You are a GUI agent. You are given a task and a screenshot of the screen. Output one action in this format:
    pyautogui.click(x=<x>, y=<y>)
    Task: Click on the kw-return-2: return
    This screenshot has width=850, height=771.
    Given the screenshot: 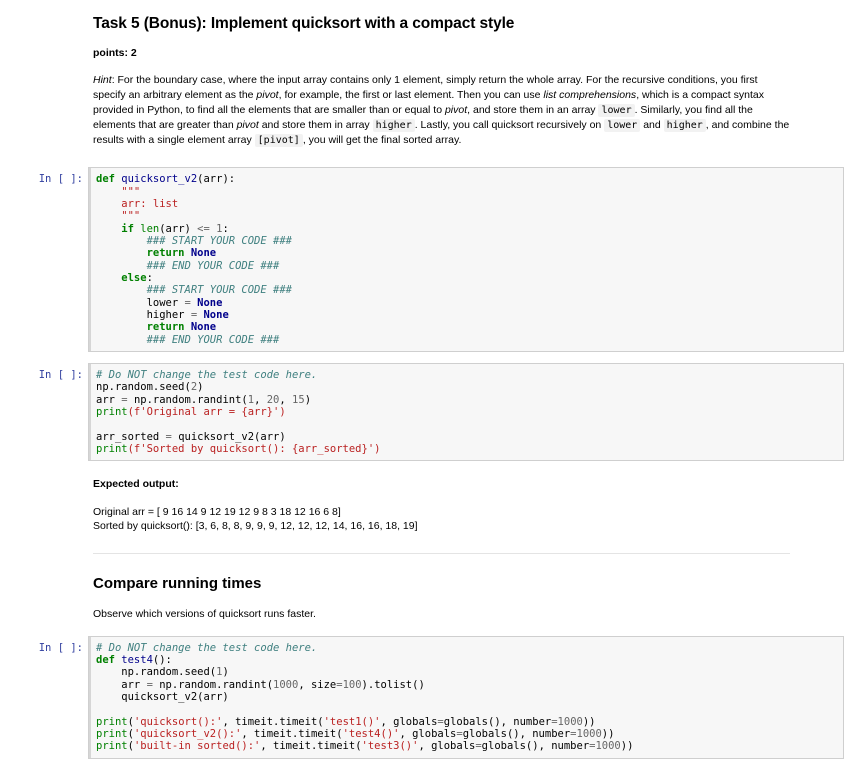 What is the action you would take?
    pyautogui.click(x=143, y=327)
    